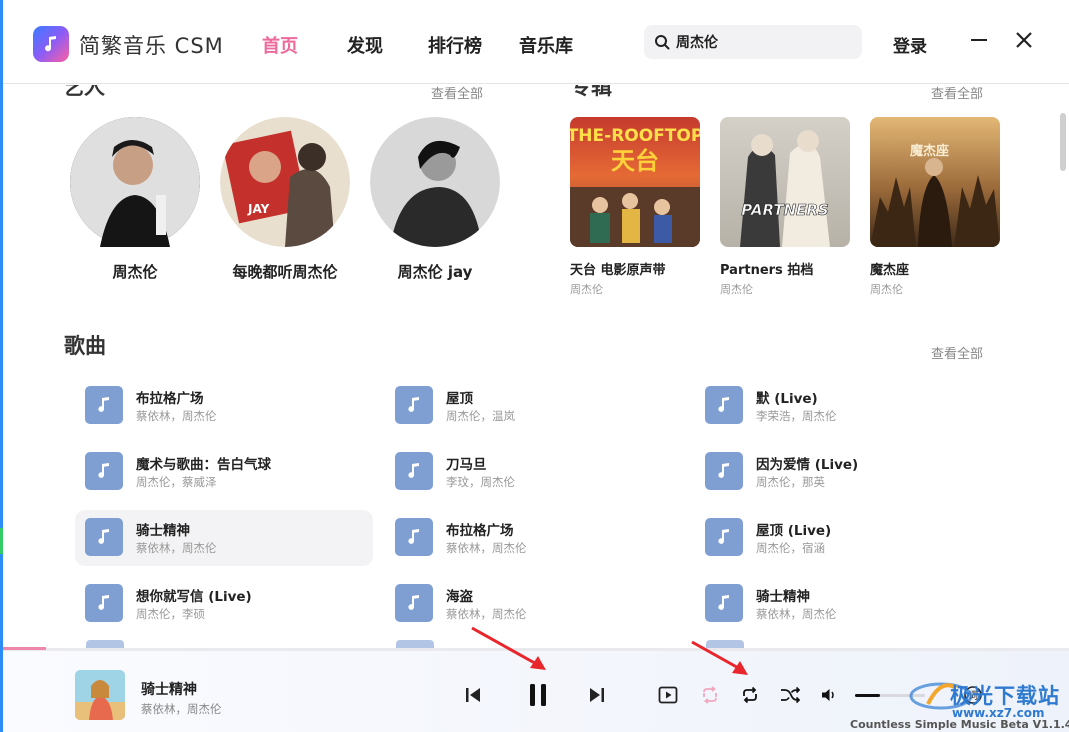 This screenshot has height=732, width=1069. What do you see at coordinates (635, 136) in the screenshot?
I see `album-cover-text: THE-ROOFTOP` at bounding box center [635, 136].